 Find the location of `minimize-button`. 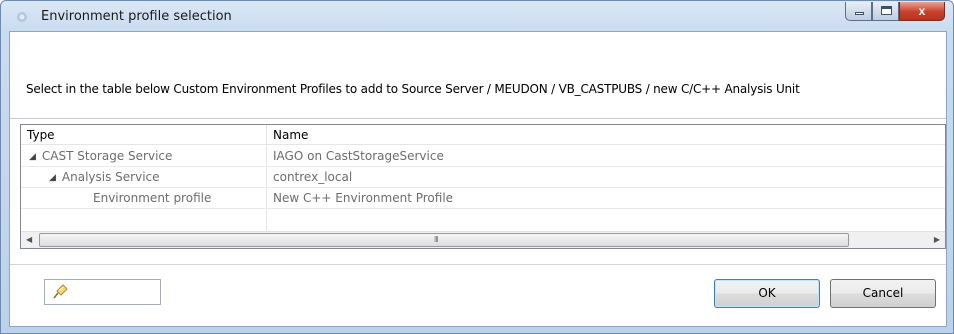

minimize-button is located at coordinates (858, 11).